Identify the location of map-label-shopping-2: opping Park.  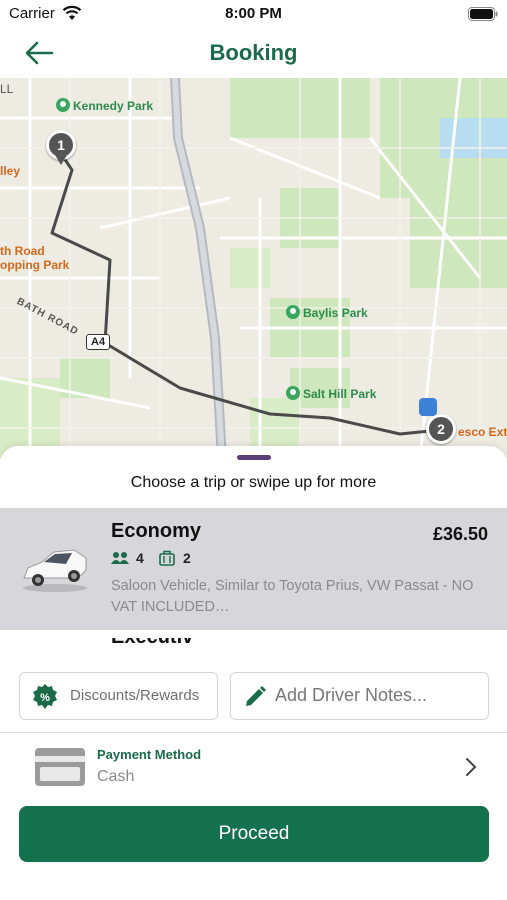
(35, 265).